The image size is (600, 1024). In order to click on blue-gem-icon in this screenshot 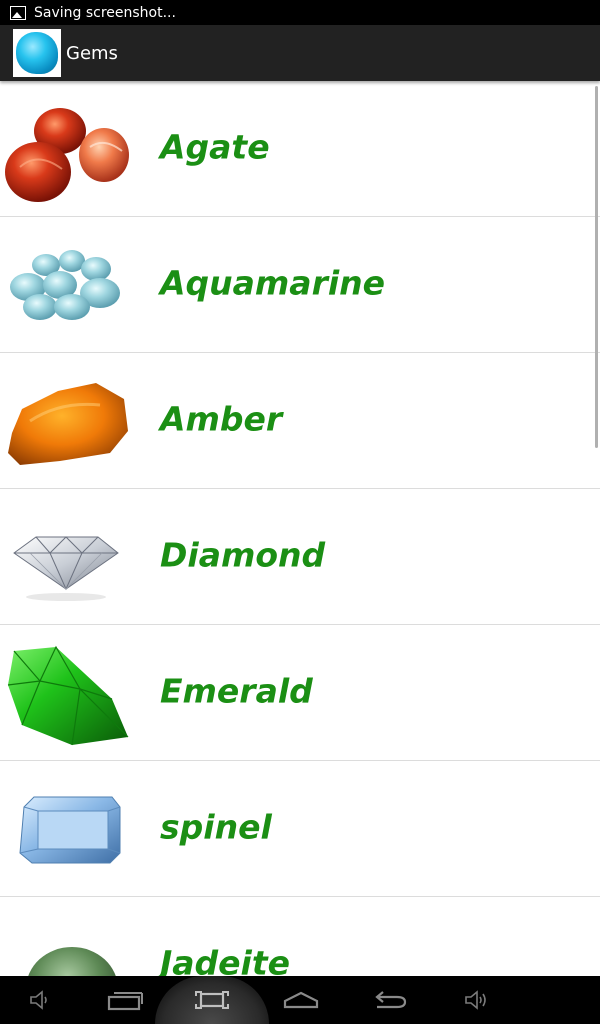, I will do `click(37, 53)`.